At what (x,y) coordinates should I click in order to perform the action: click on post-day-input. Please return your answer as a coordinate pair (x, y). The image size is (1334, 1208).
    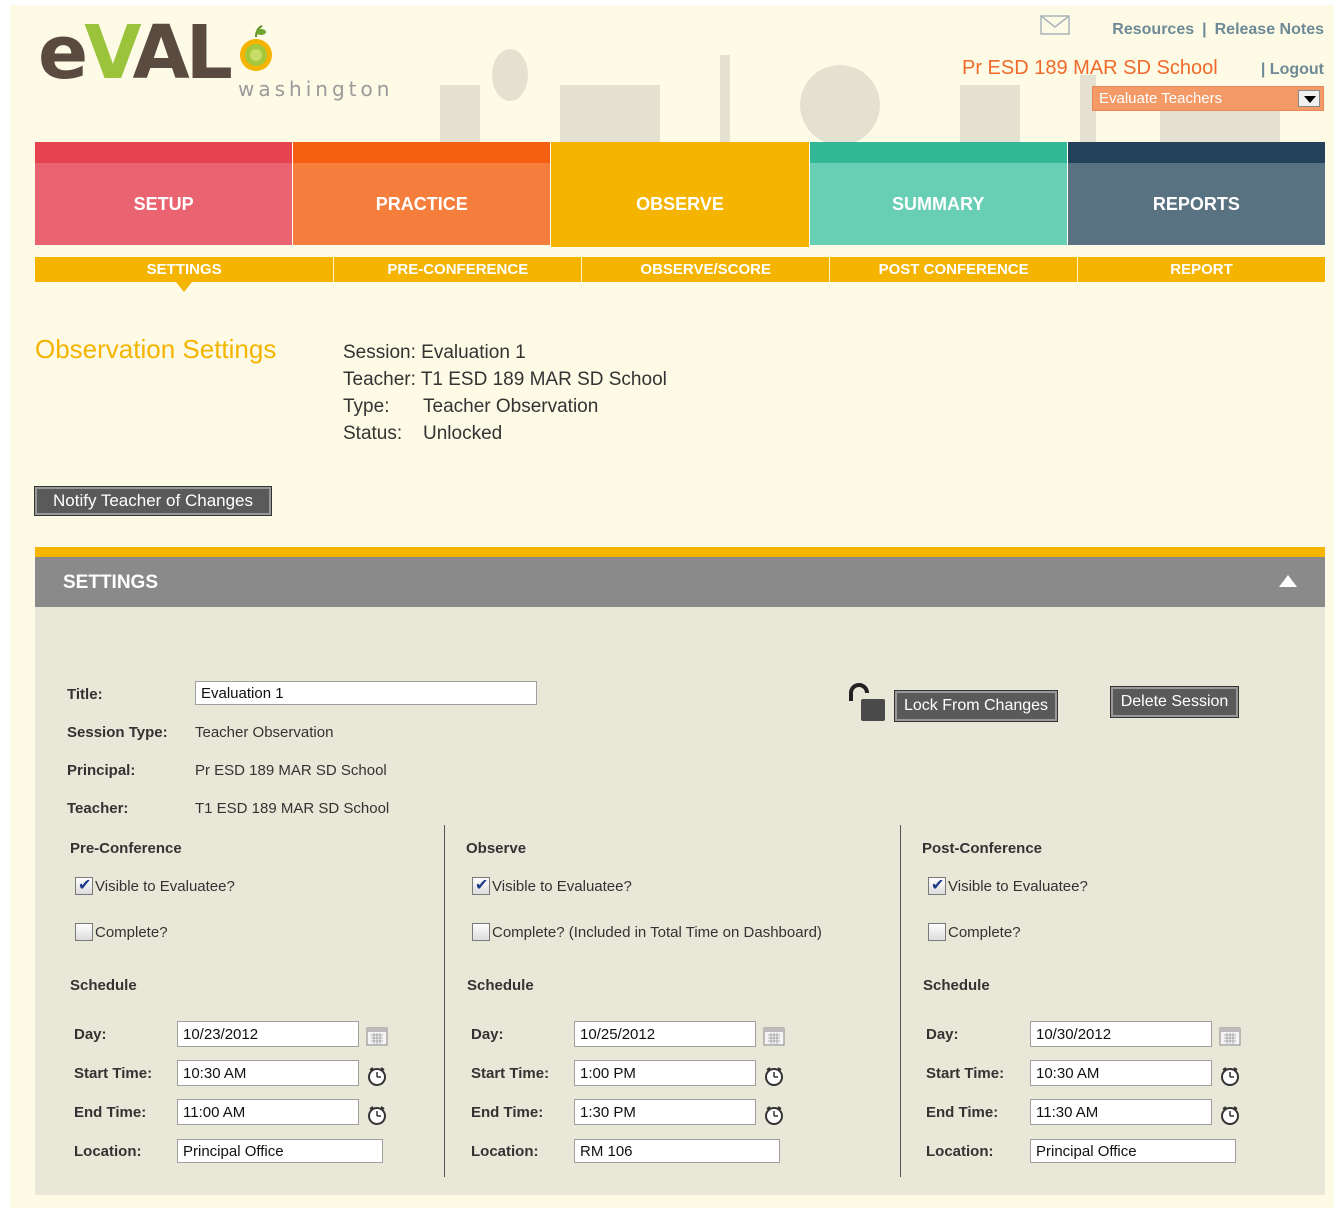
    Looking at the image, I should click on (1121, 1034).